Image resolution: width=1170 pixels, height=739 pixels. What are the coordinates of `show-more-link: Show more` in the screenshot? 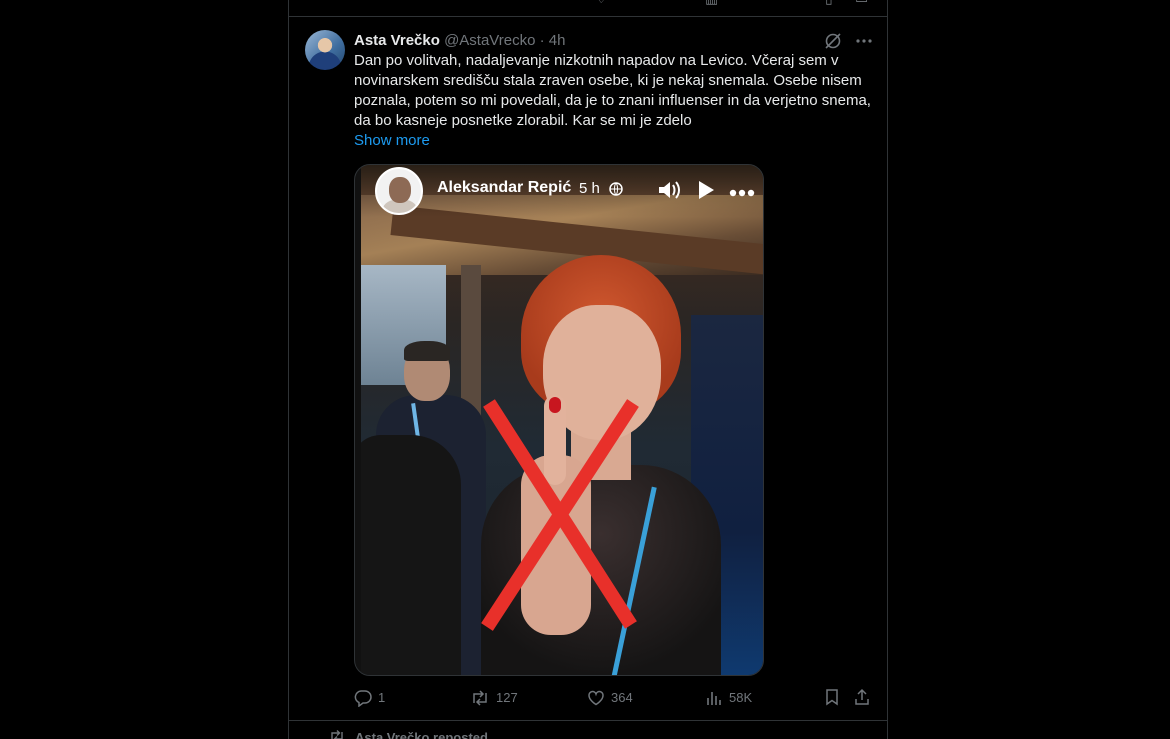 It's located at (392, 141).